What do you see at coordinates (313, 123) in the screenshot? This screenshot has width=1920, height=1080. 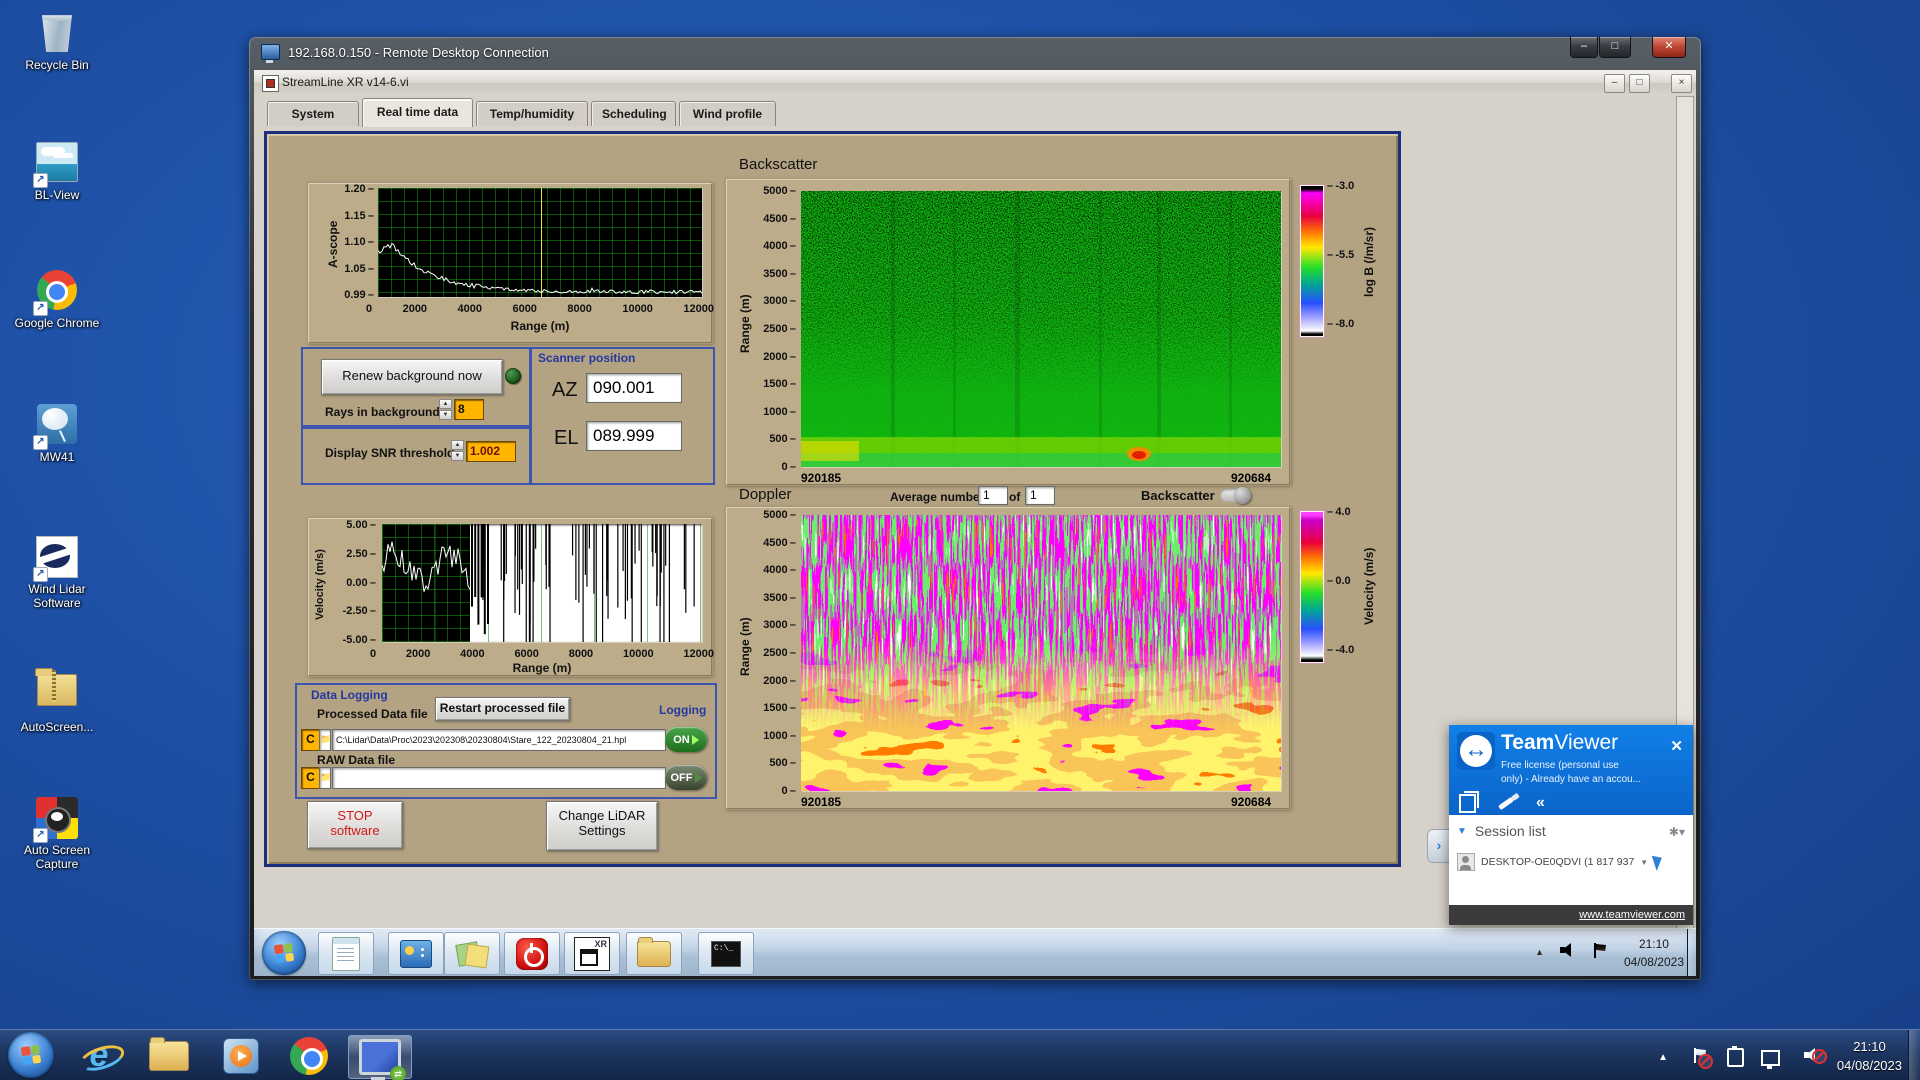 I see `tab-system-setup: System setup` at bounding box center [313, 123].